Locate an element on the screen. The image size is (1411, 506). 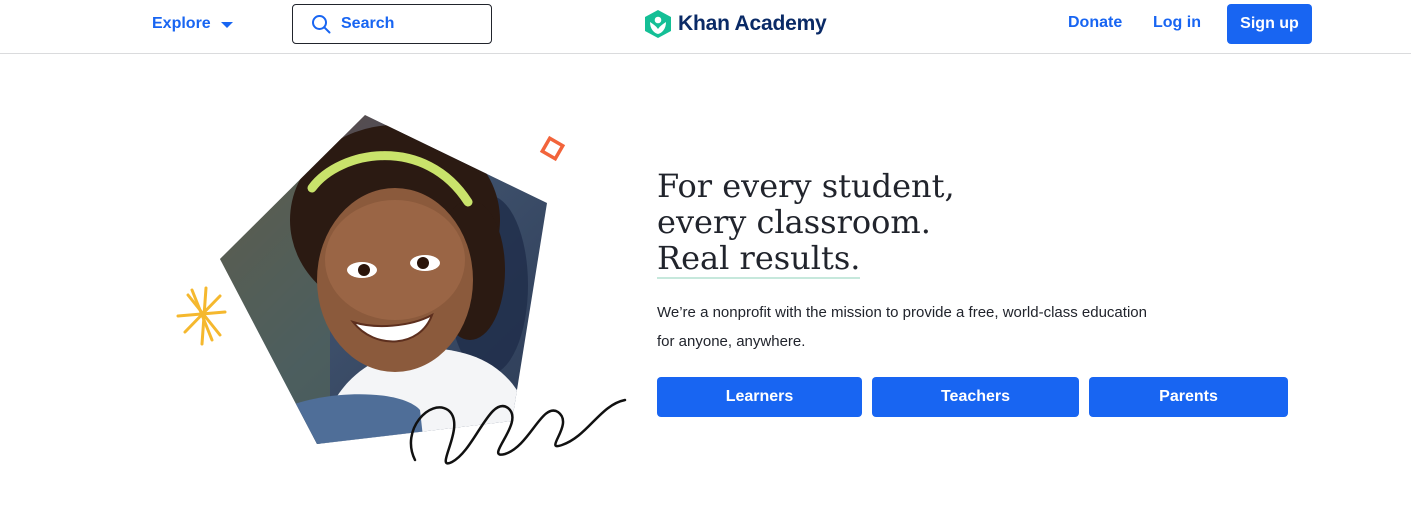
logo-wordmark: Khan Academy is located at coordinates (752, 23).